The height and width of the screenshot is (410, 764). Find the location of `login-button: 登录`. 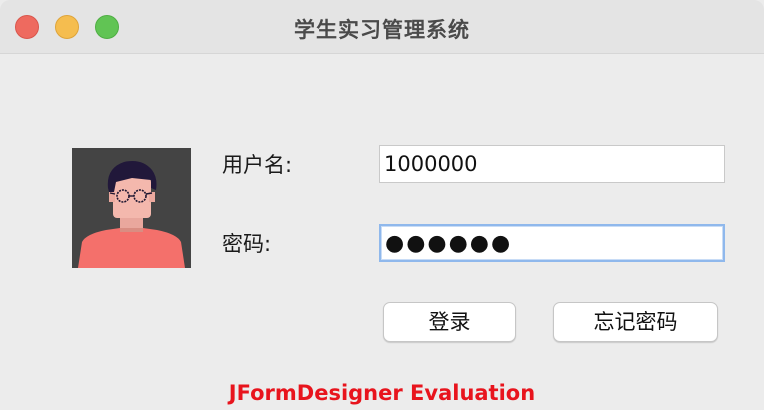

login-button: 登录 is located at coordinates (449, 322).